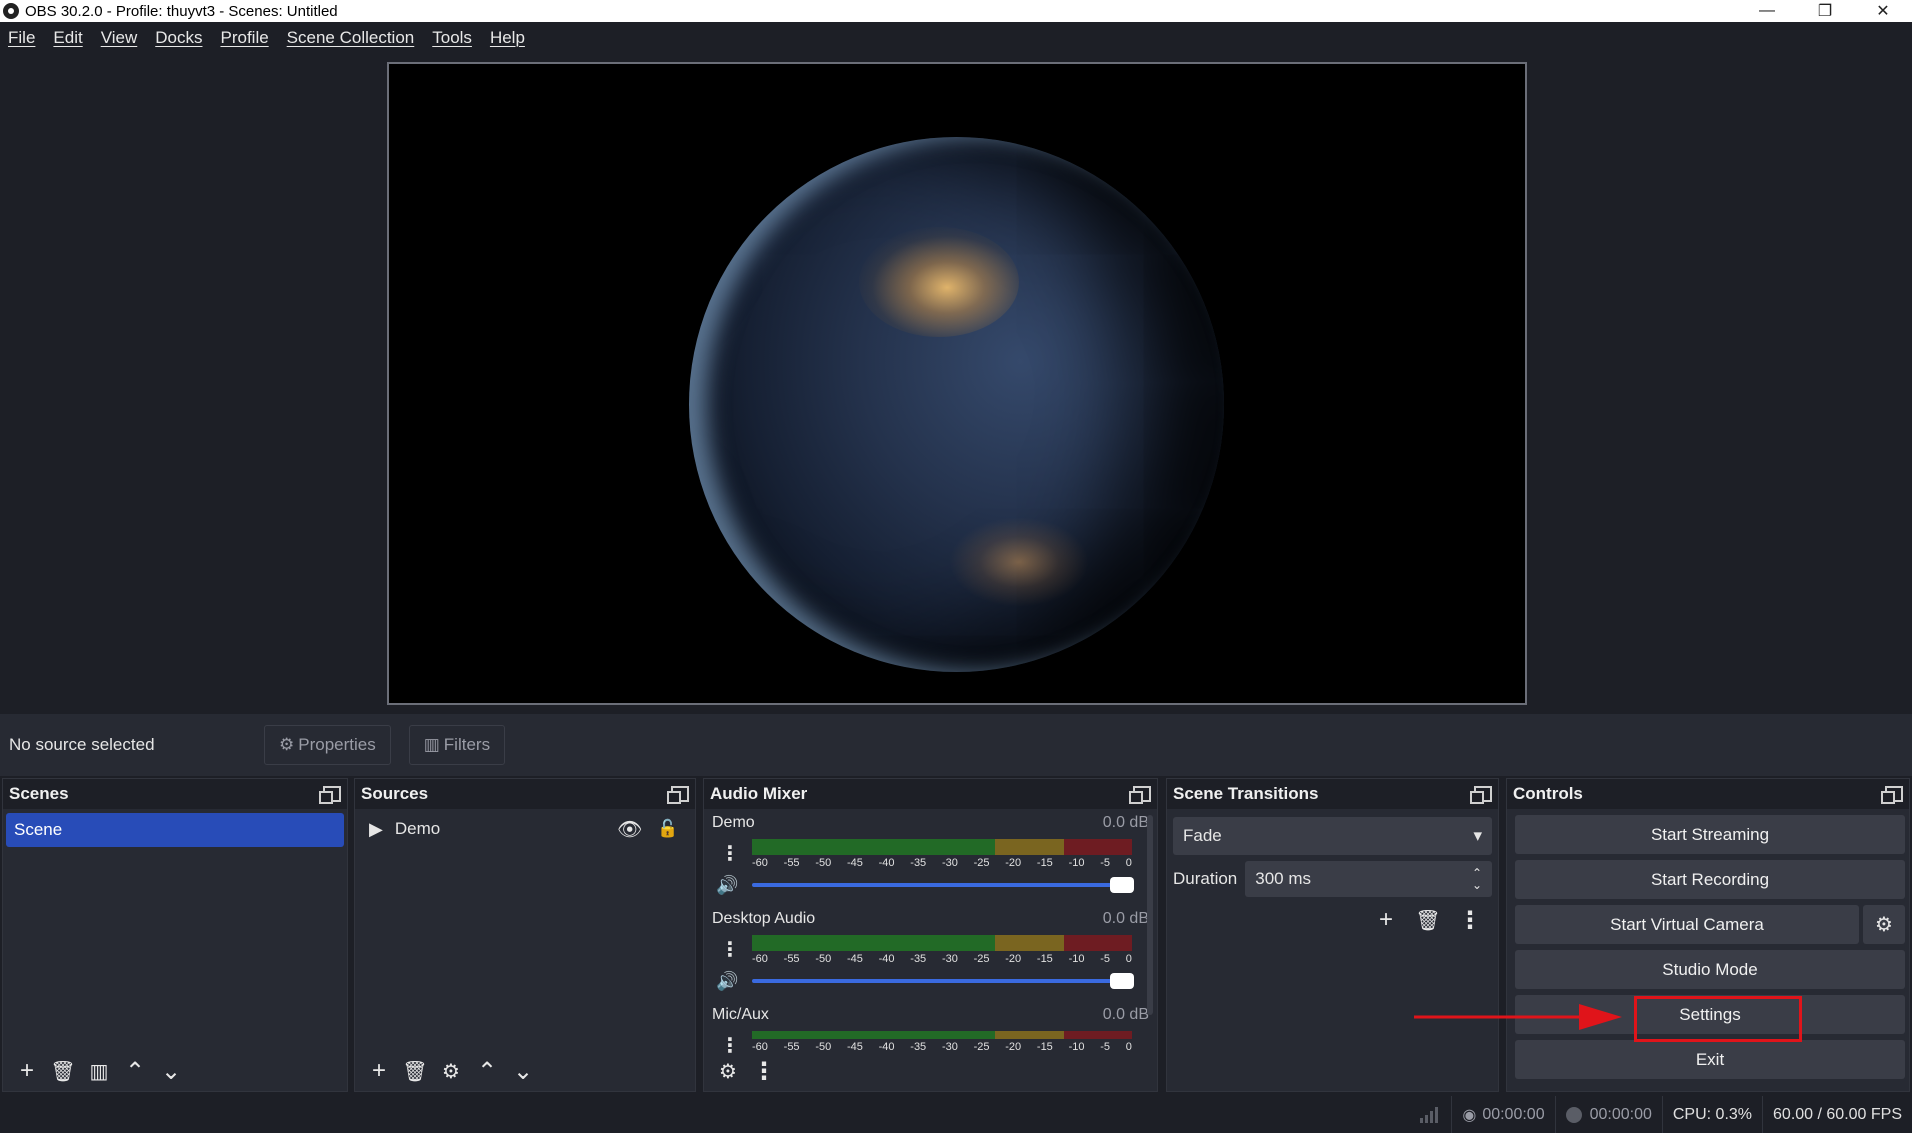 This screenshot has width=1912, height=1133. What do you see at coordinates (1711, 1114) in the screenshot?
I see `cpu-usage: CPU: 0.3%` at bounding box center [1711, 1114].